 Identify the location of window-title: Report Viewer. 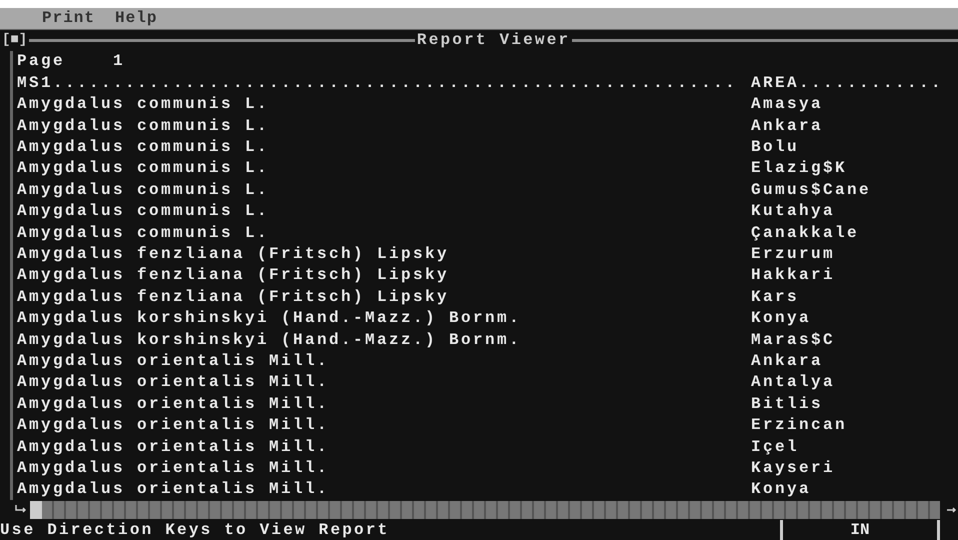
(494, 40).